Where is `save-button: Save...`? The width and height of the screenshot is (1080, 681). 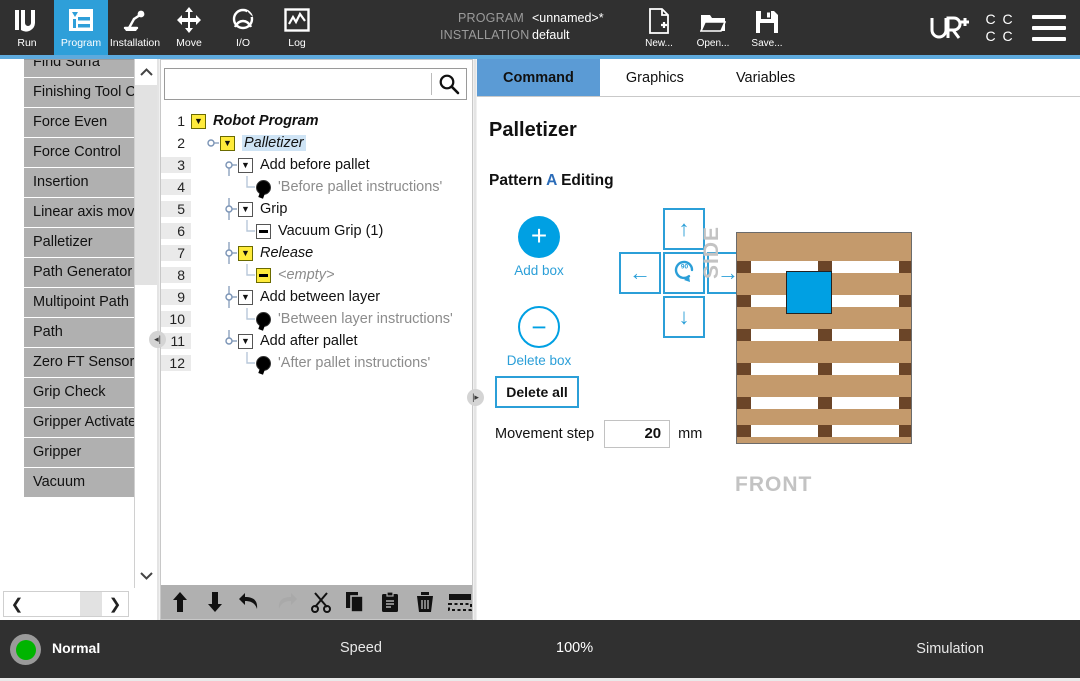 save-button: Save... is located at coordinates (767, 26).